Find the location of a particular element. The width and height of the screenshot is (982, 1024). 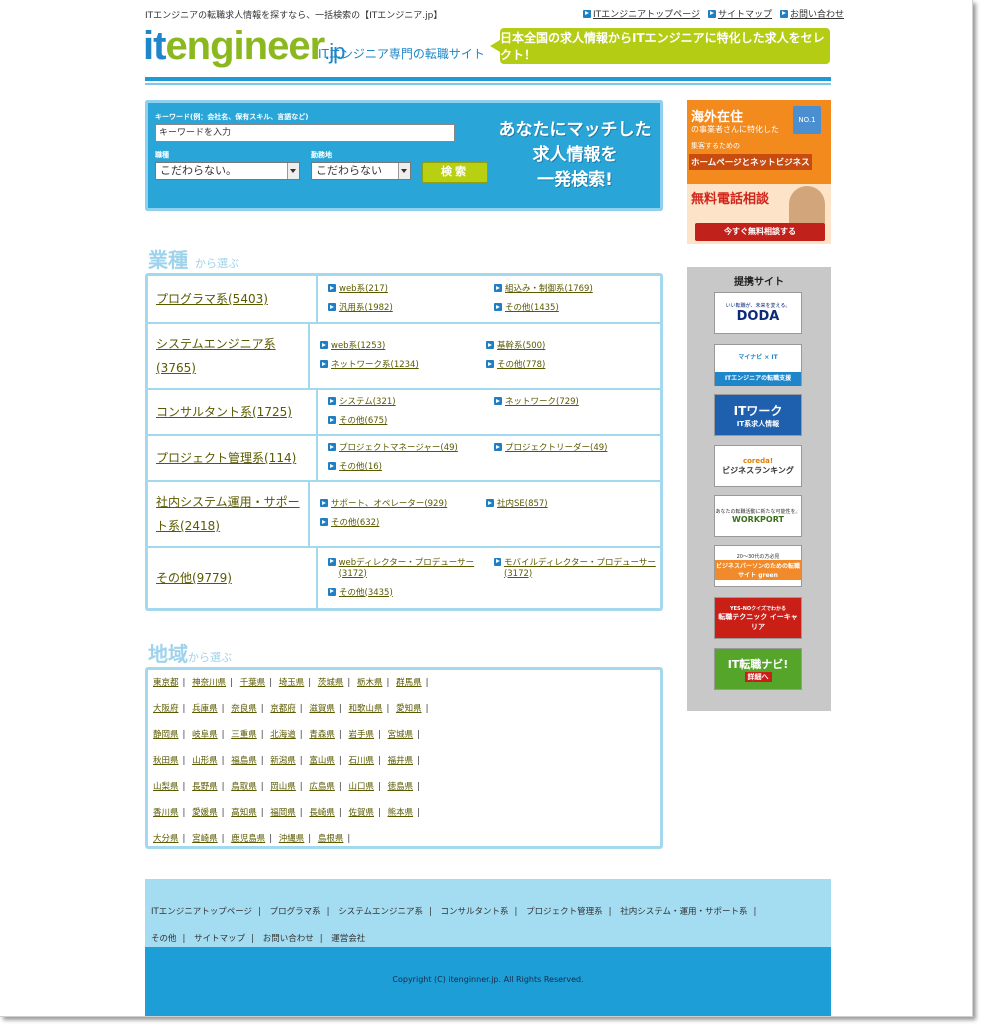

pref-link: 宮崎県 is located at coordinates (205, 839).